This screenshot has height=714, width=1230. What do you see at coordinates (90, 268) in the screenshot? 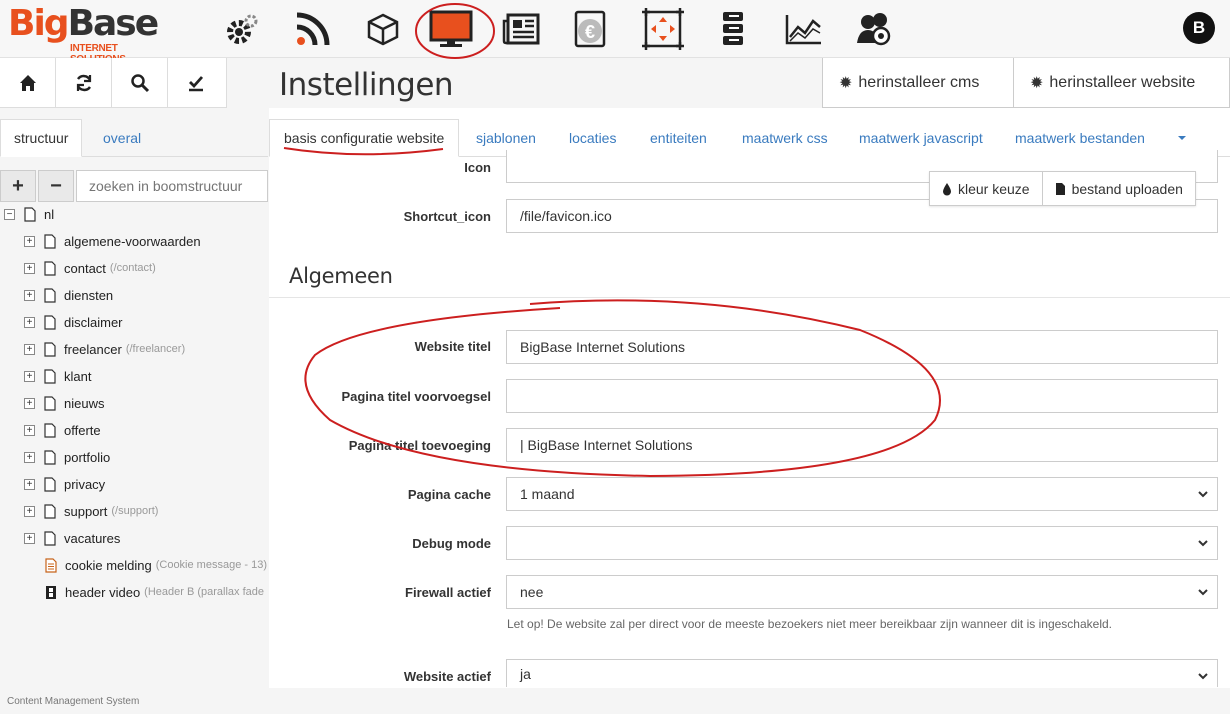
I see `tree-item: + contact (/contact)` at bounding box center [90, 268].